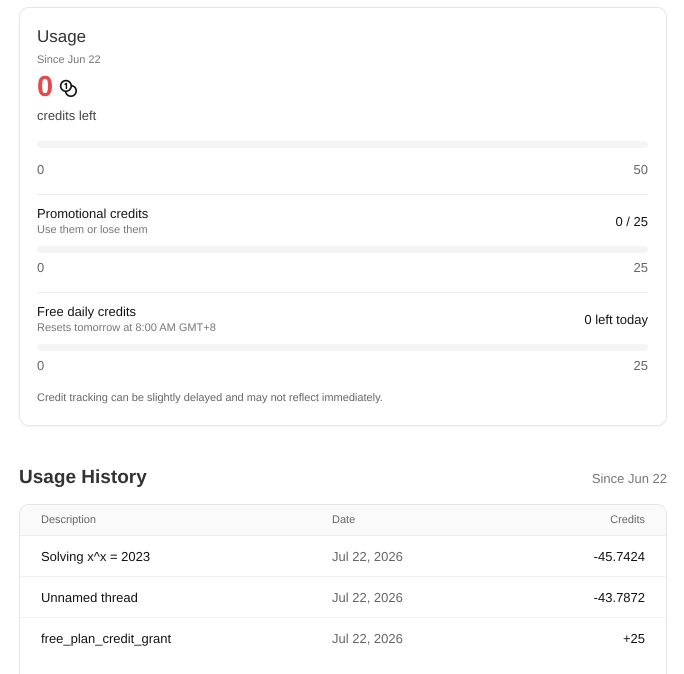 The image size is (684, 674). What do you see at coordinates (83, 478) in the screenshot?
I see `usage-history-title: Usage History` at bounding box center [83, 478].